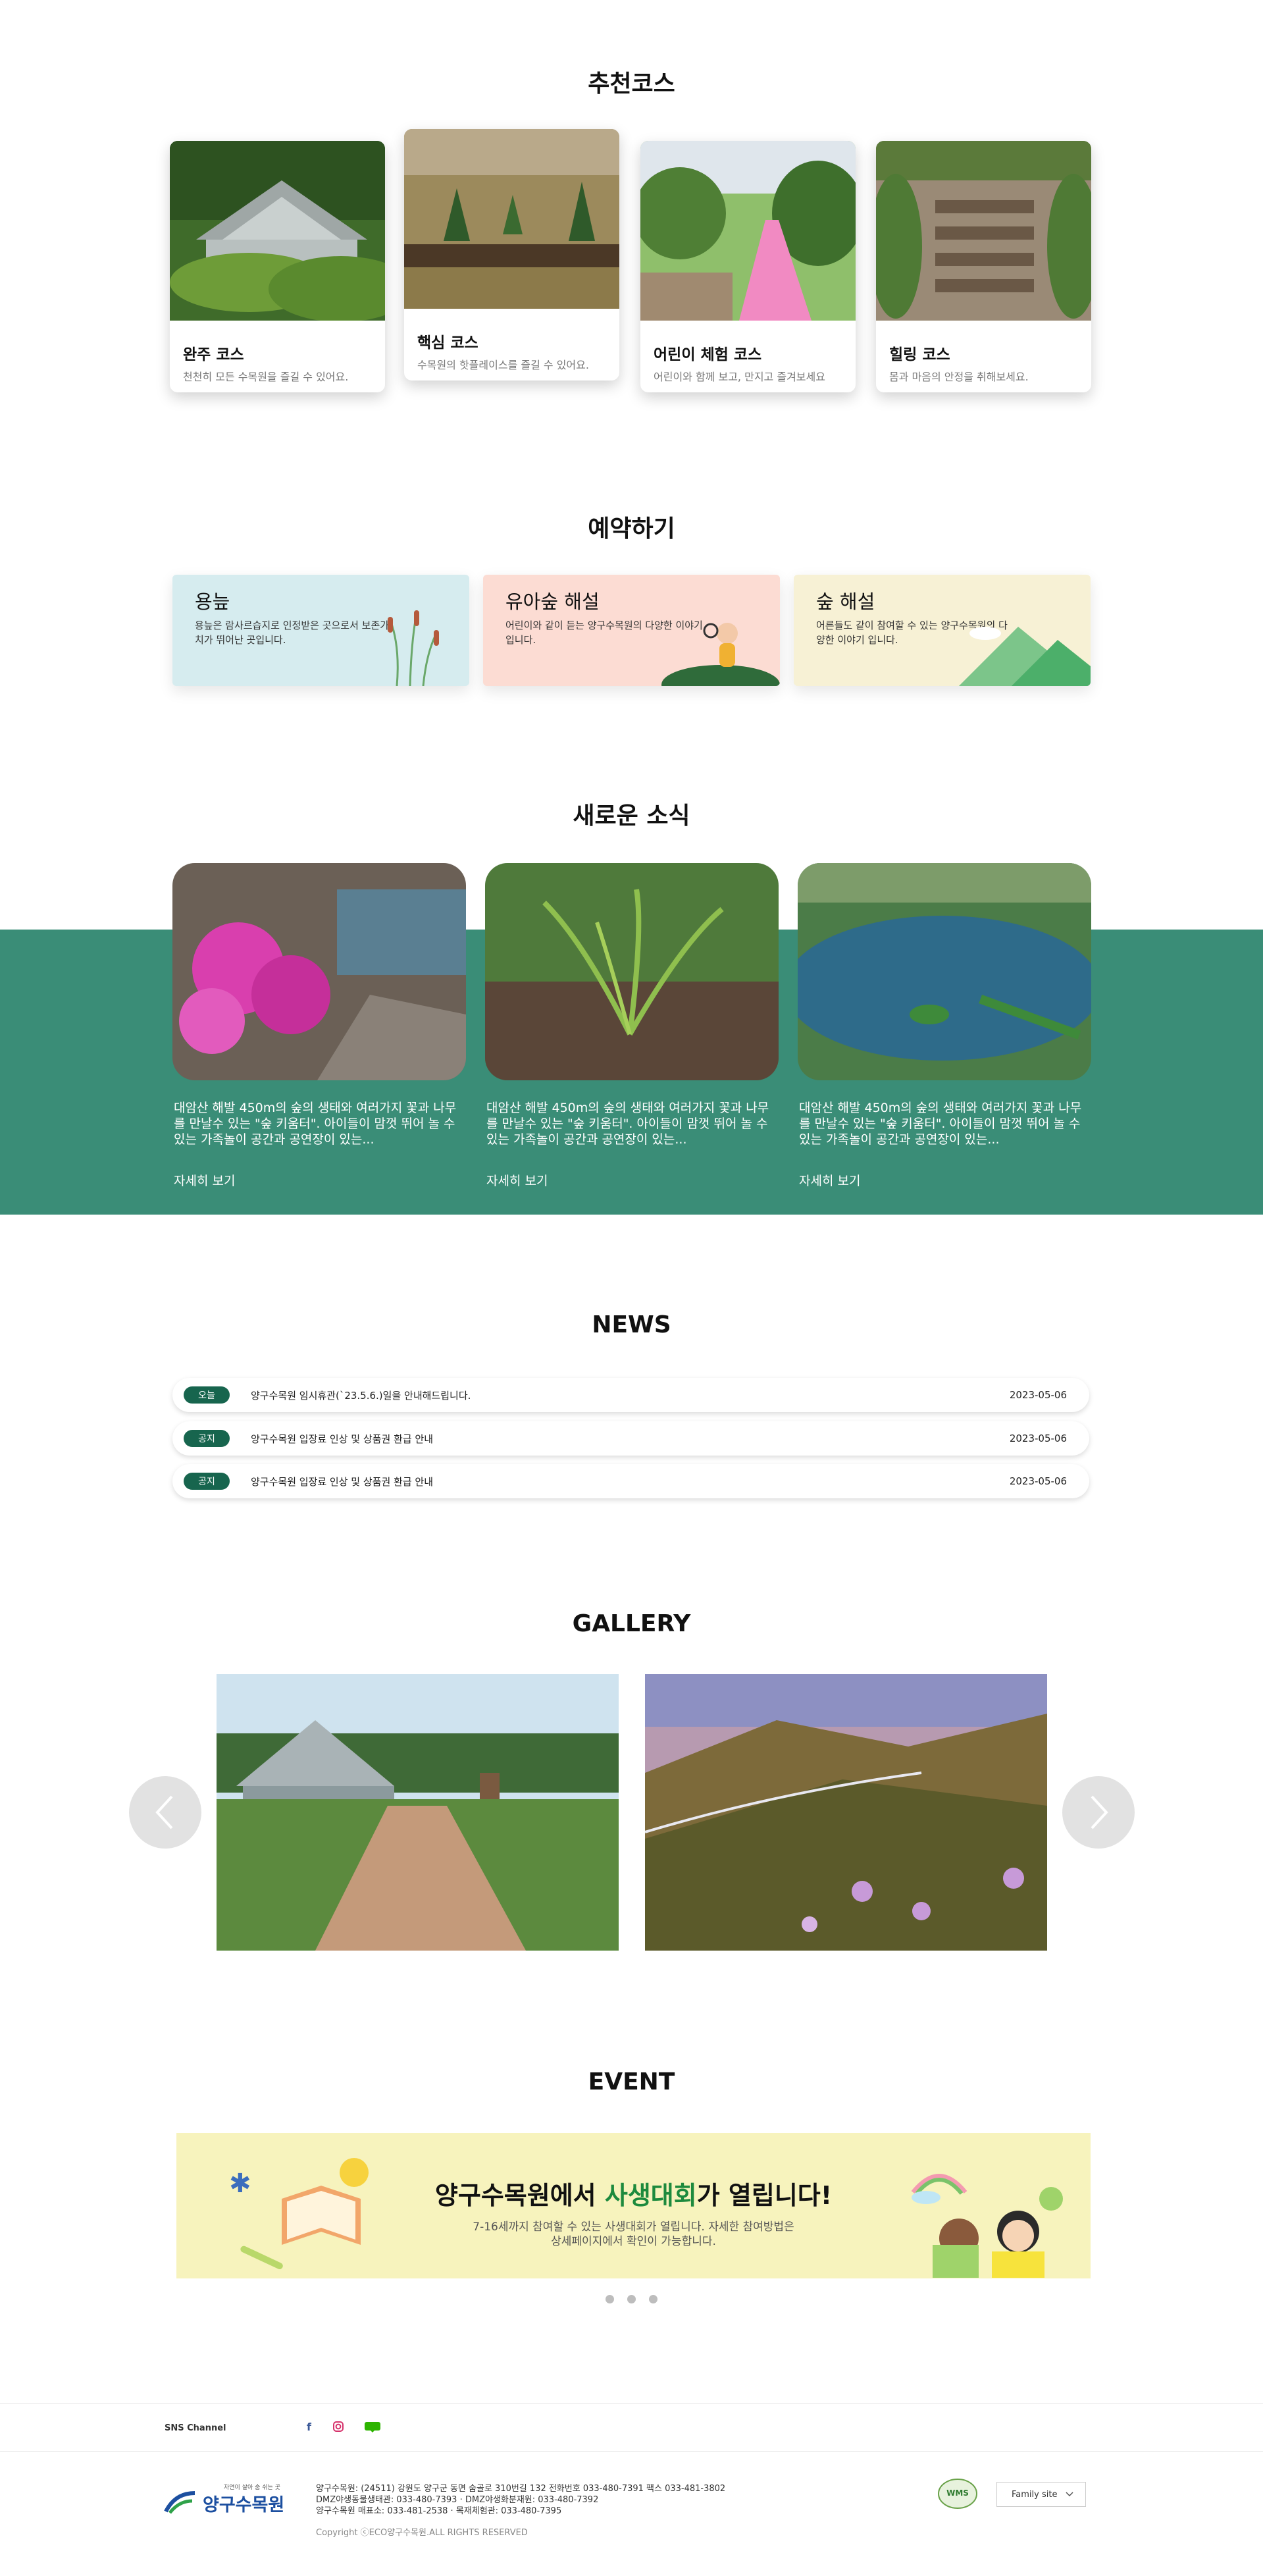 This screenshot has height=2576, width=1263. What do you see at coordinates (987, 2226) in the screenshot?
I see `kids-illustration` at bounding box center [987, 2226].